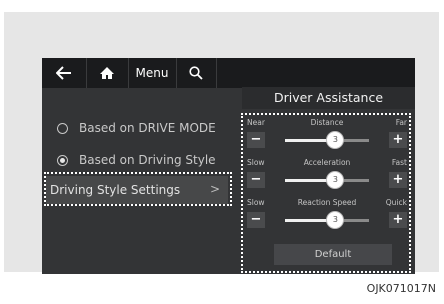  I want to click on home-icon, so click(107, 73).